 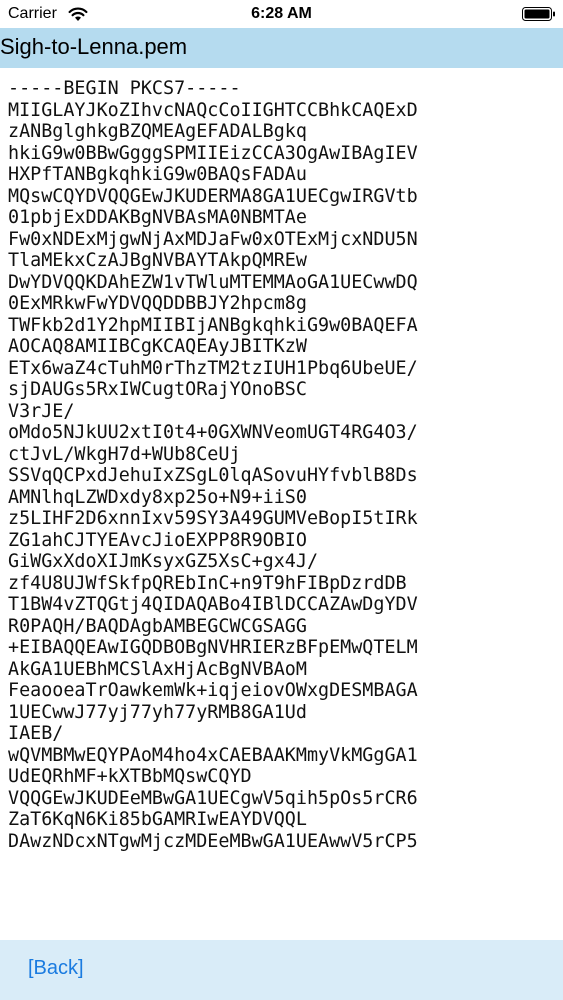 I want to click on pem-line: hkiG9w0BBwGgggSPMIIEizCCA3OgAwIBAgIEV, so click(x=213, y=153).